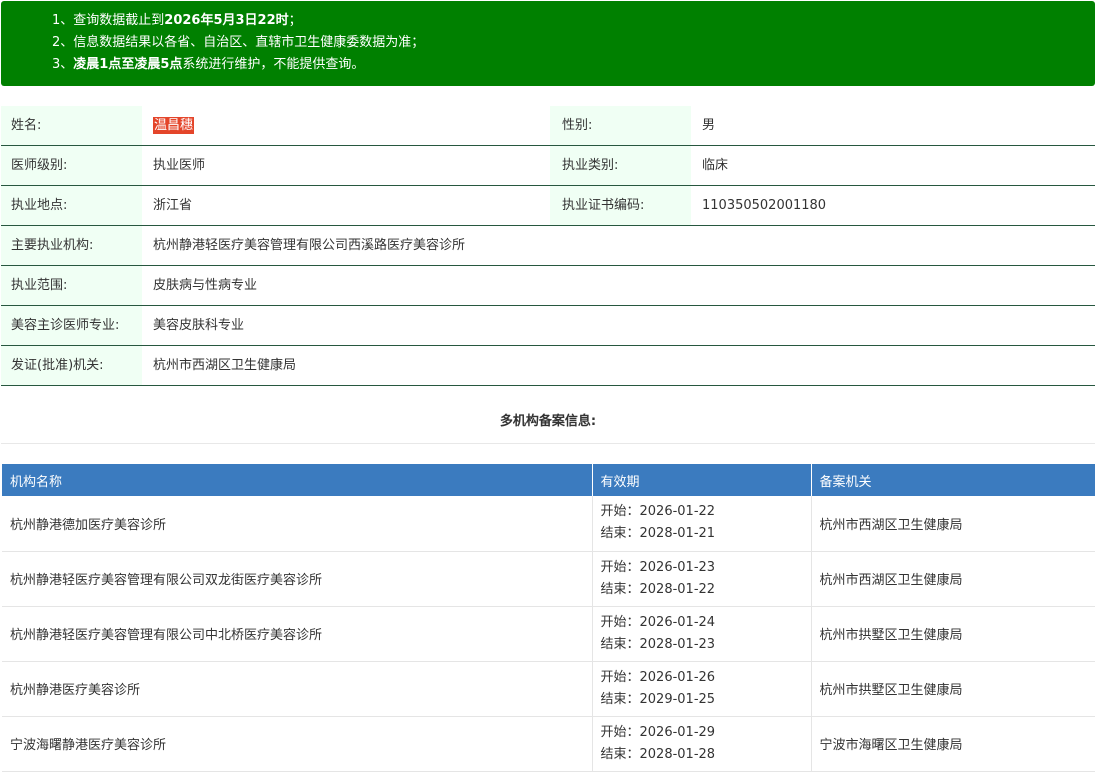  What do you see at coordinates (208, 64) in the screenshot?
I see `notice-line-3: 3、凌晨1点至凌晨5点系统进行维护，不能提供查询。` at bounding box center [208, 64].